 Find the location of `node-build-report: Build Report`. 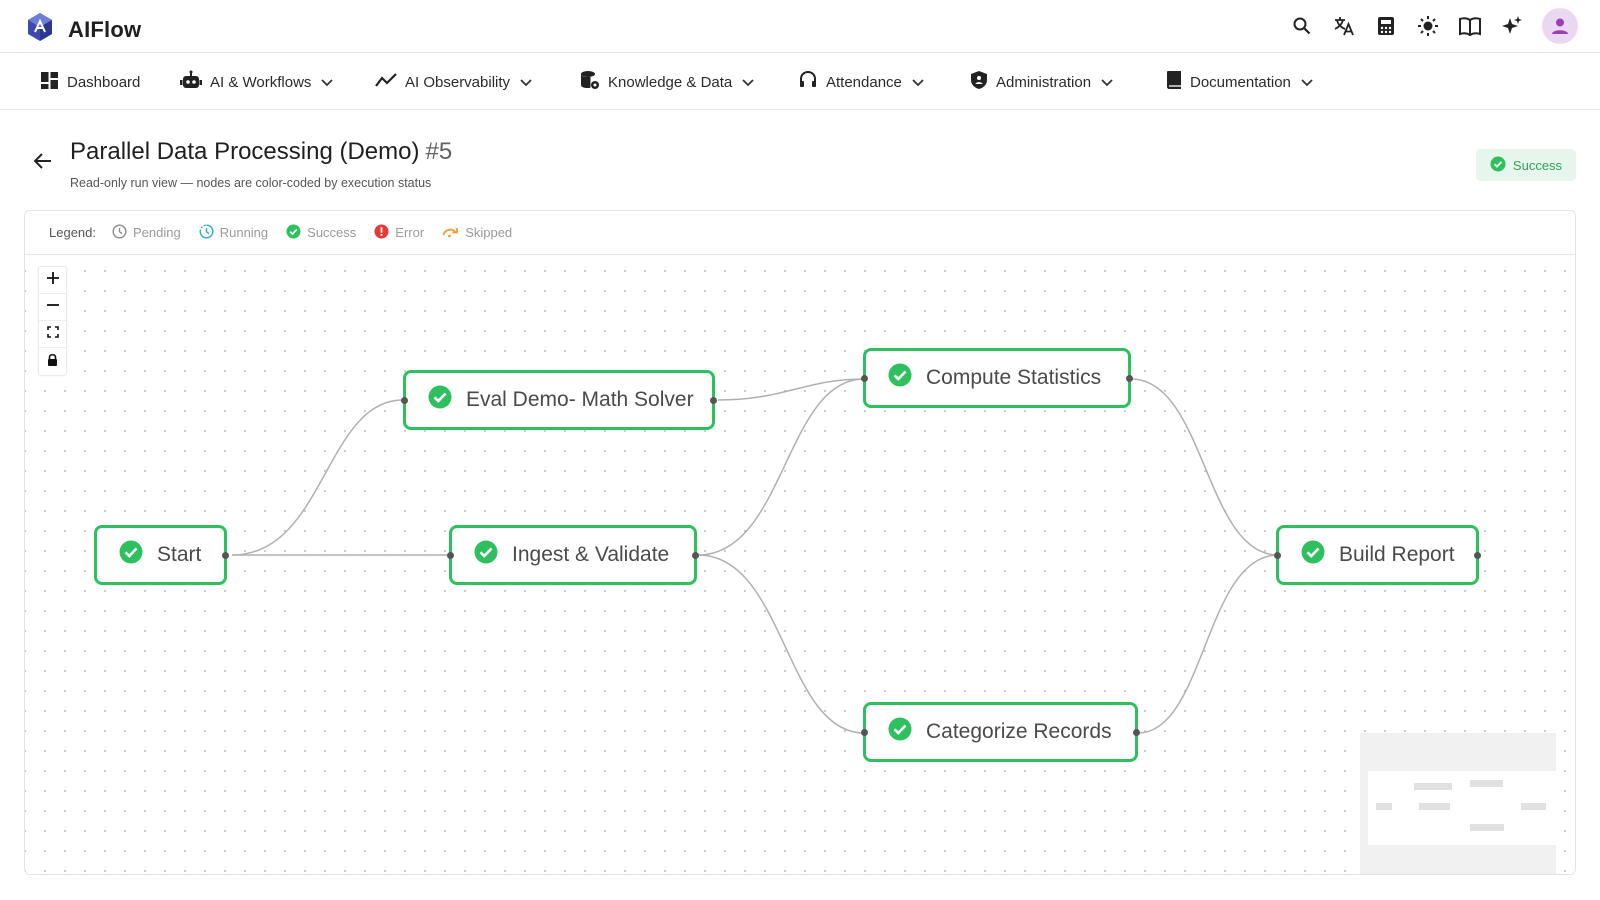

node-build-report: Build Report is located at coordinates (1377, 555).